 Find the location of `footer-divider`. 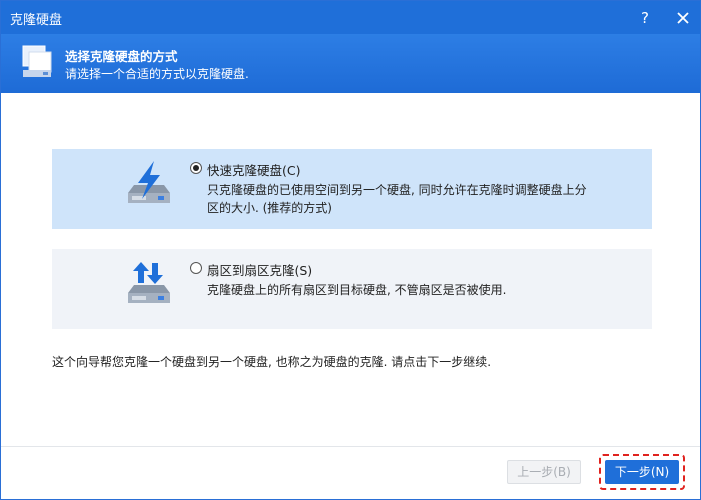

footer-divider is located at coordinates (350, 446).